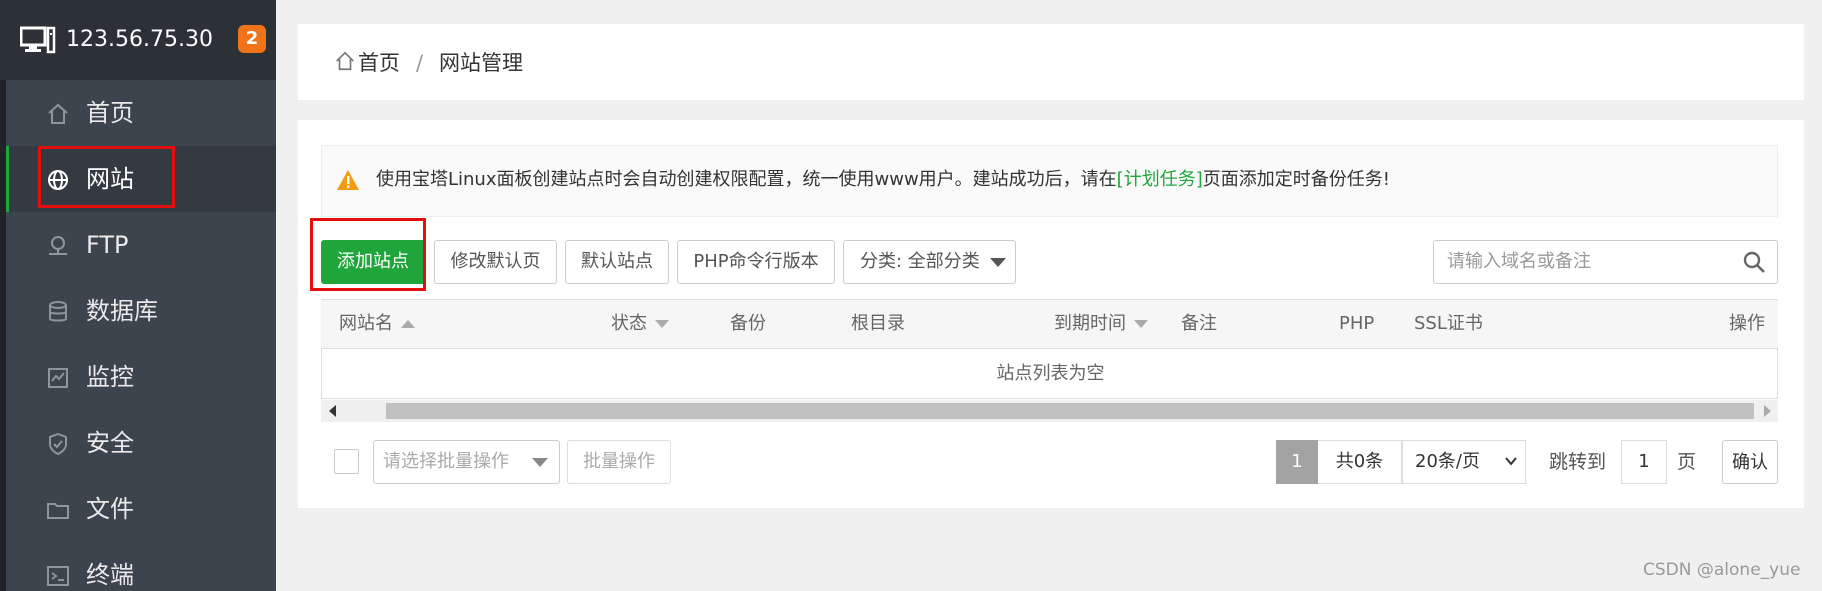 The image size is (1822, 591). I want to click on sidebar-item-home: 首页, so click(141, 113).